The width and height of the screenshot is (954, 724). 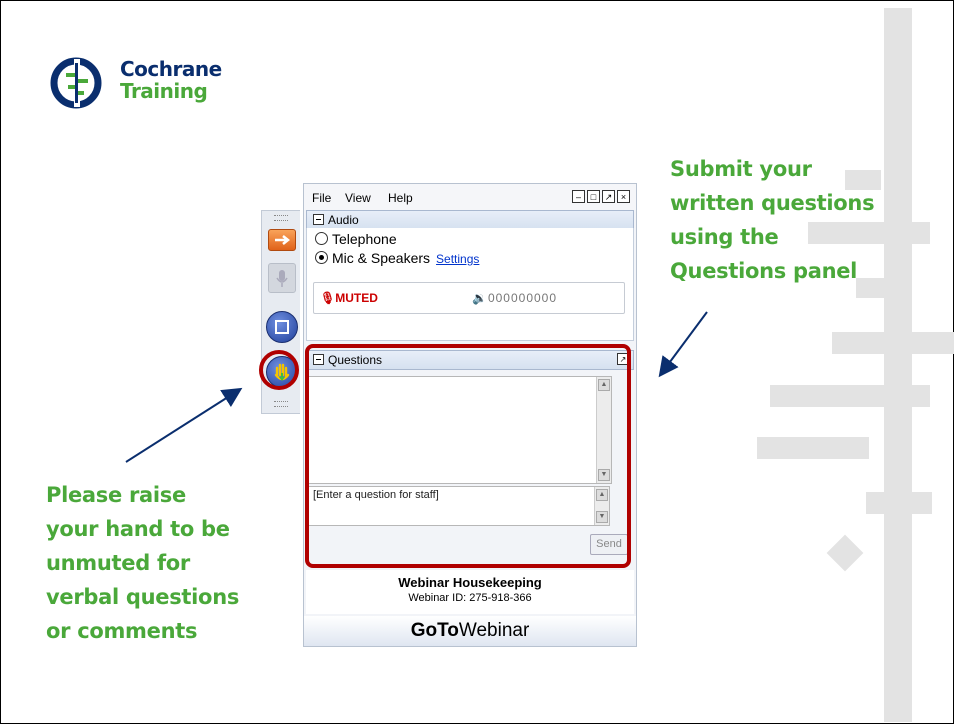 What do you see at coordinates (578, 196) in the screenshot?
I see `minimize-button: –` at bounding box center [578, 196].